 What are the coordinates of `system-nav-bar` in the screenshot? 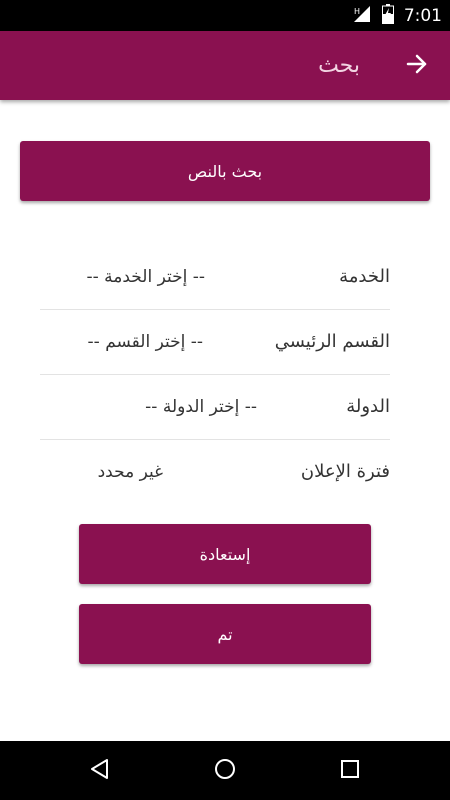 It's located at (225, 770).